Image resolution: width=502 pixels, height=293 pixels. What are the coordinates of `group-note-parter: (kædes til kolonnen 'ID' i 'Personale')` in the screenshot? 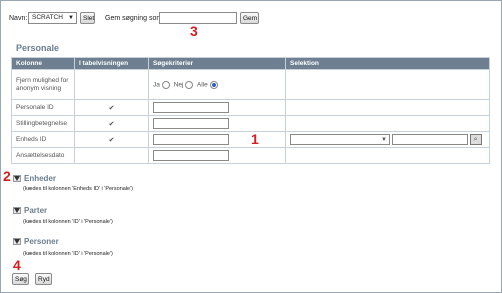 It's located at (68, 222).